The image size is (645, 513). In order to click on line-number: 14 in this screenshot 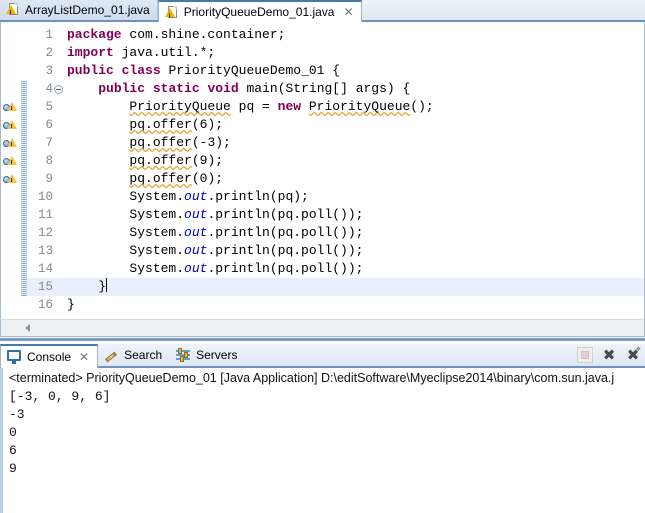, I will do `click(45, 269)`.